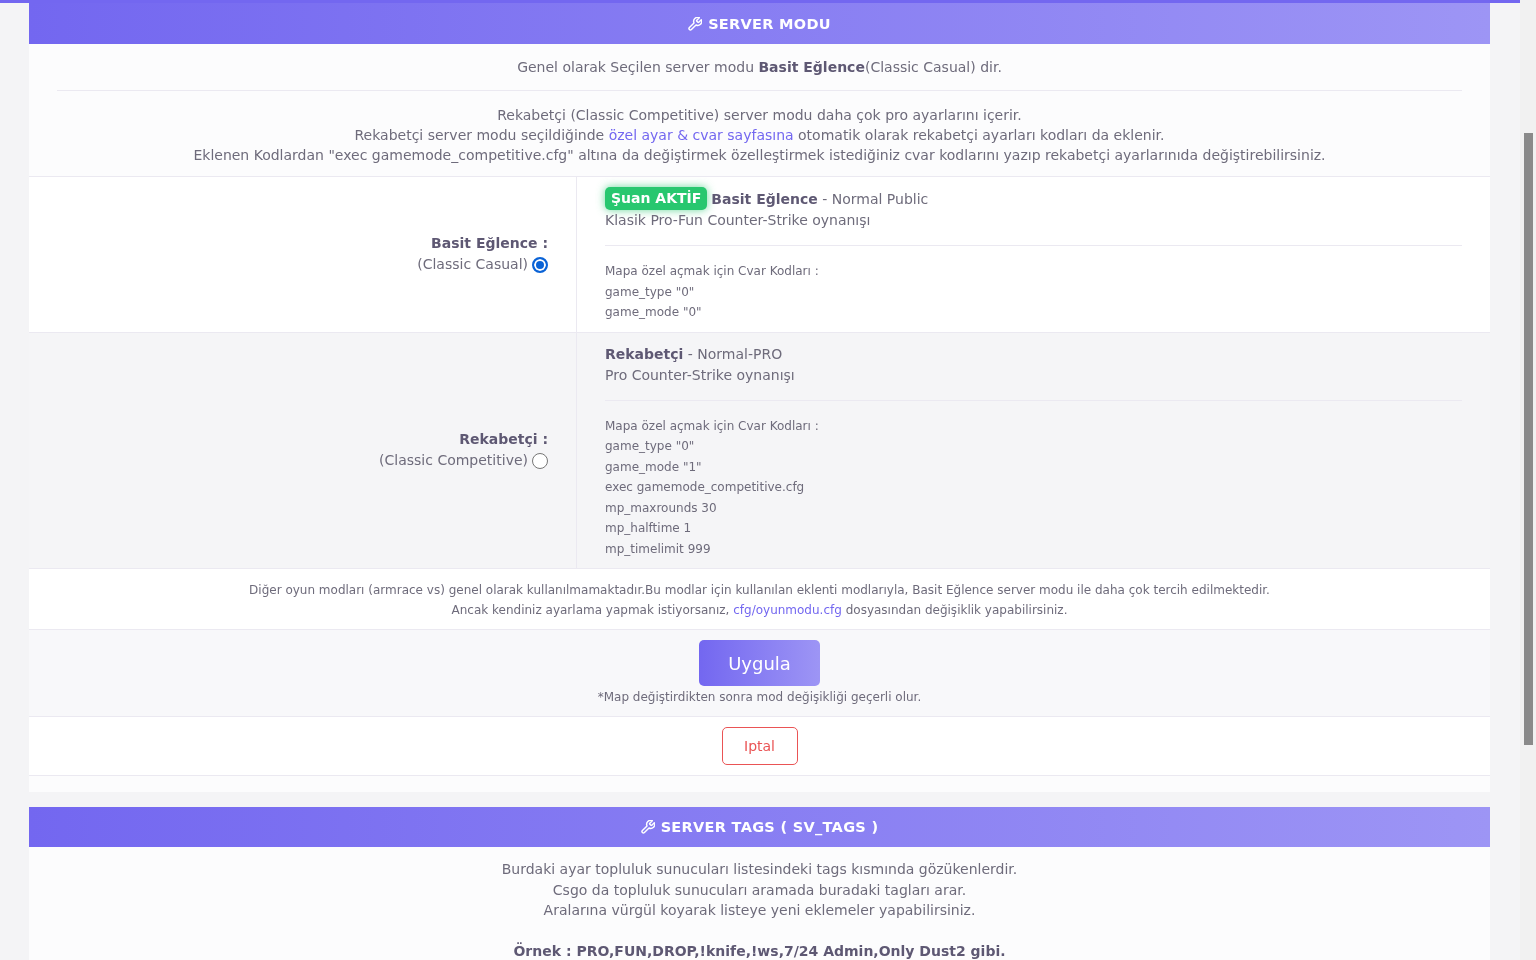  Describe the element at coordinates (759, 697) in the screenshot. I see `apply-hint: *Map değiştirdikten sonra mod değişikliği geçerli olur.` at that location.